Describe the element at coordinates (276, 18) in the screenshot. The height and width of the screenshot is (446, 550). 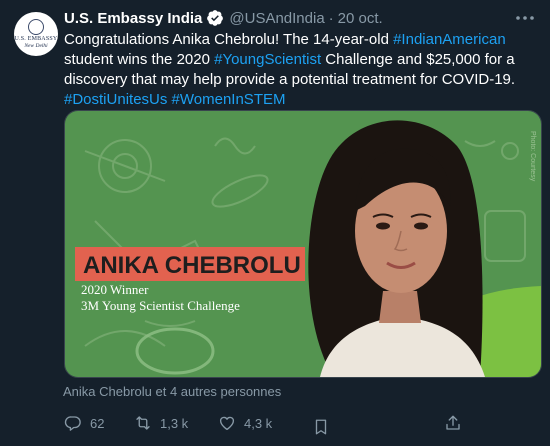
I see `author-handle: @USAndIndia` at that location.